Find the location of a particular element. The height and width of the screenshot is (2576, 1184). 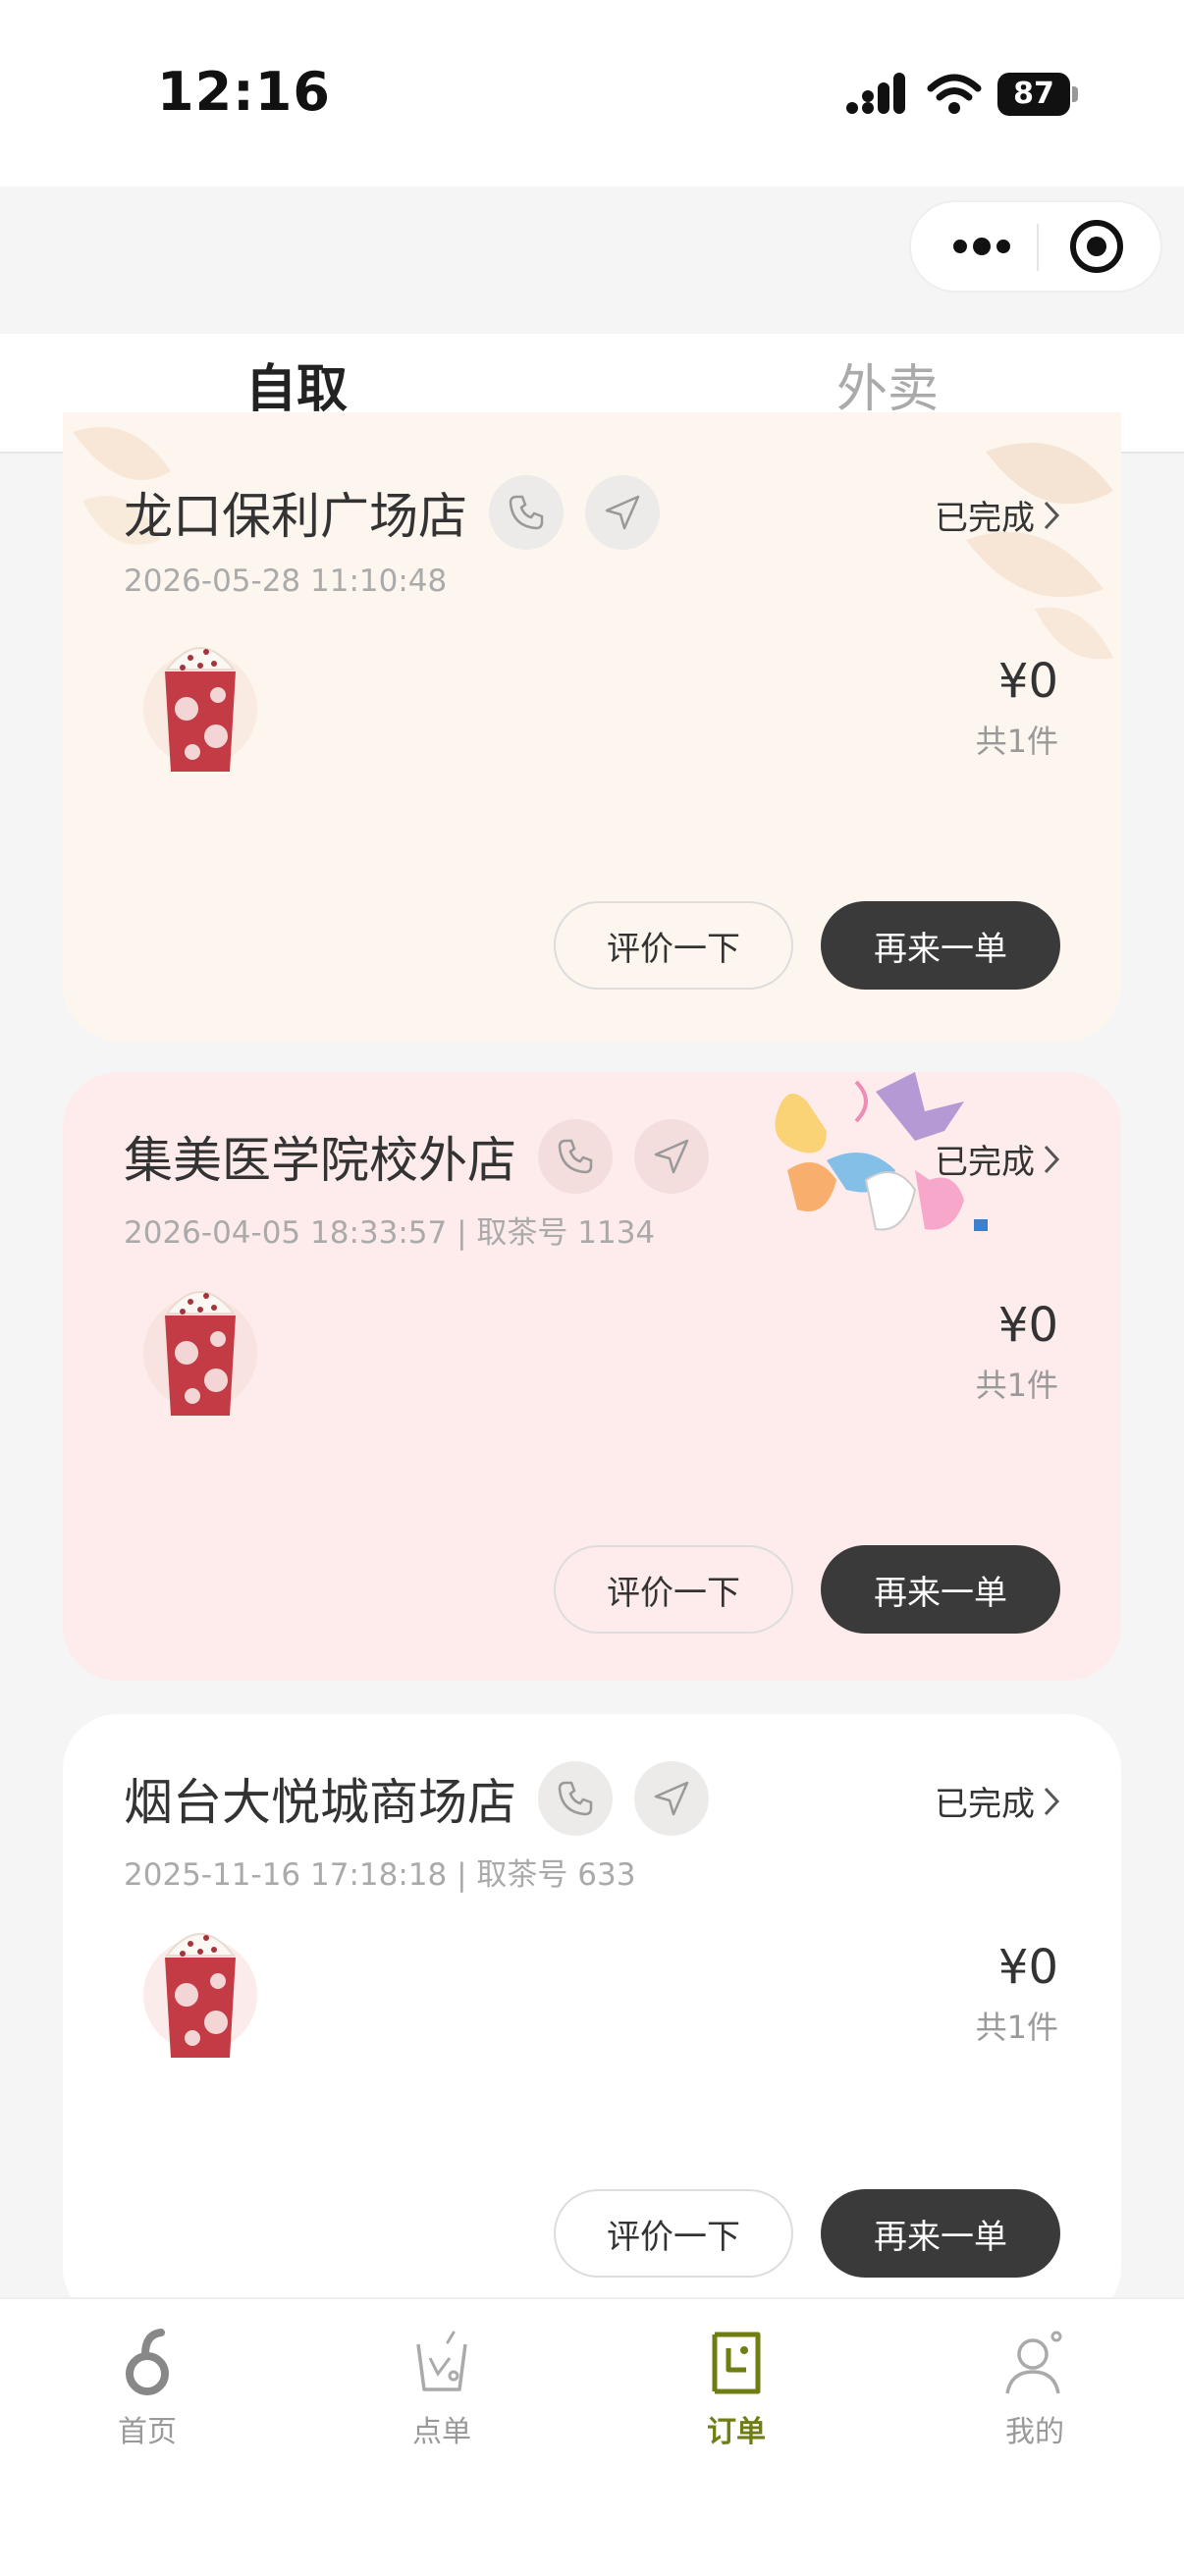

store-name: 烟台大悦城商场店 is located at coordinates (320, 1802).